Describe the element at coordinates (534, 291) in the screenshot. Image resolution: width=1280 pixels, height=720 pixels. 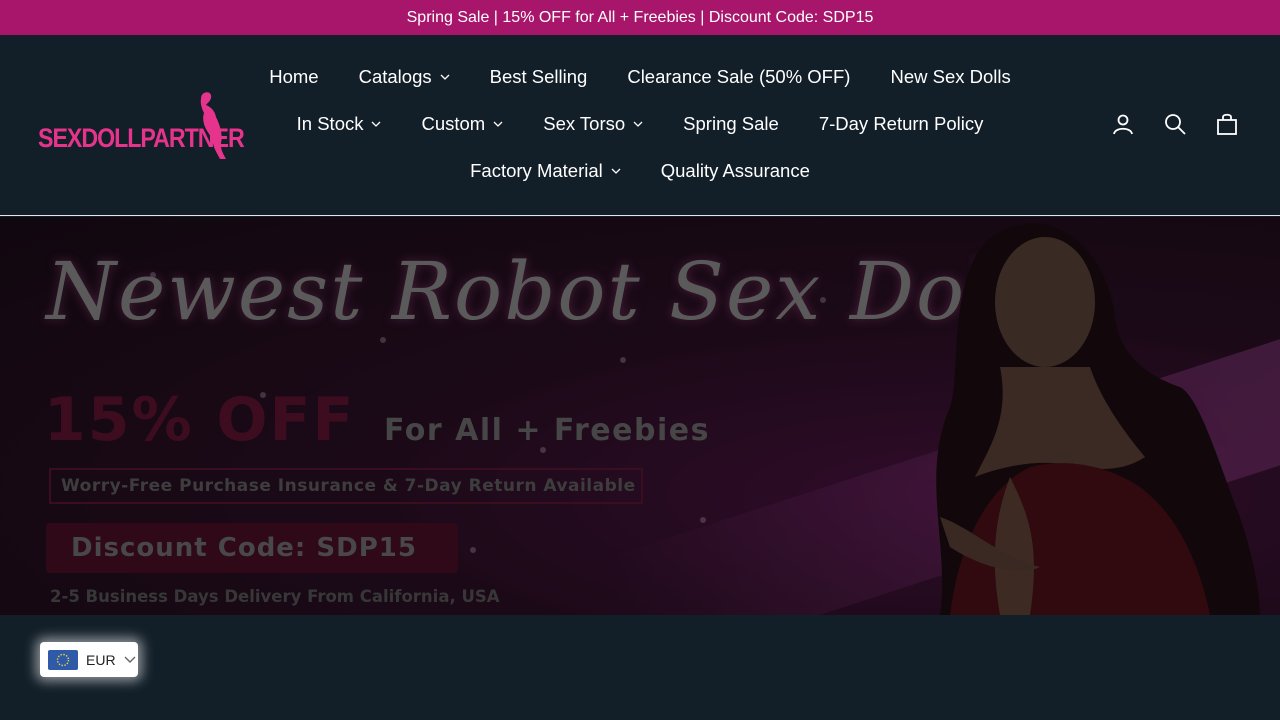
I see `hero-title: Newest Robot Sex Doll` at that location.